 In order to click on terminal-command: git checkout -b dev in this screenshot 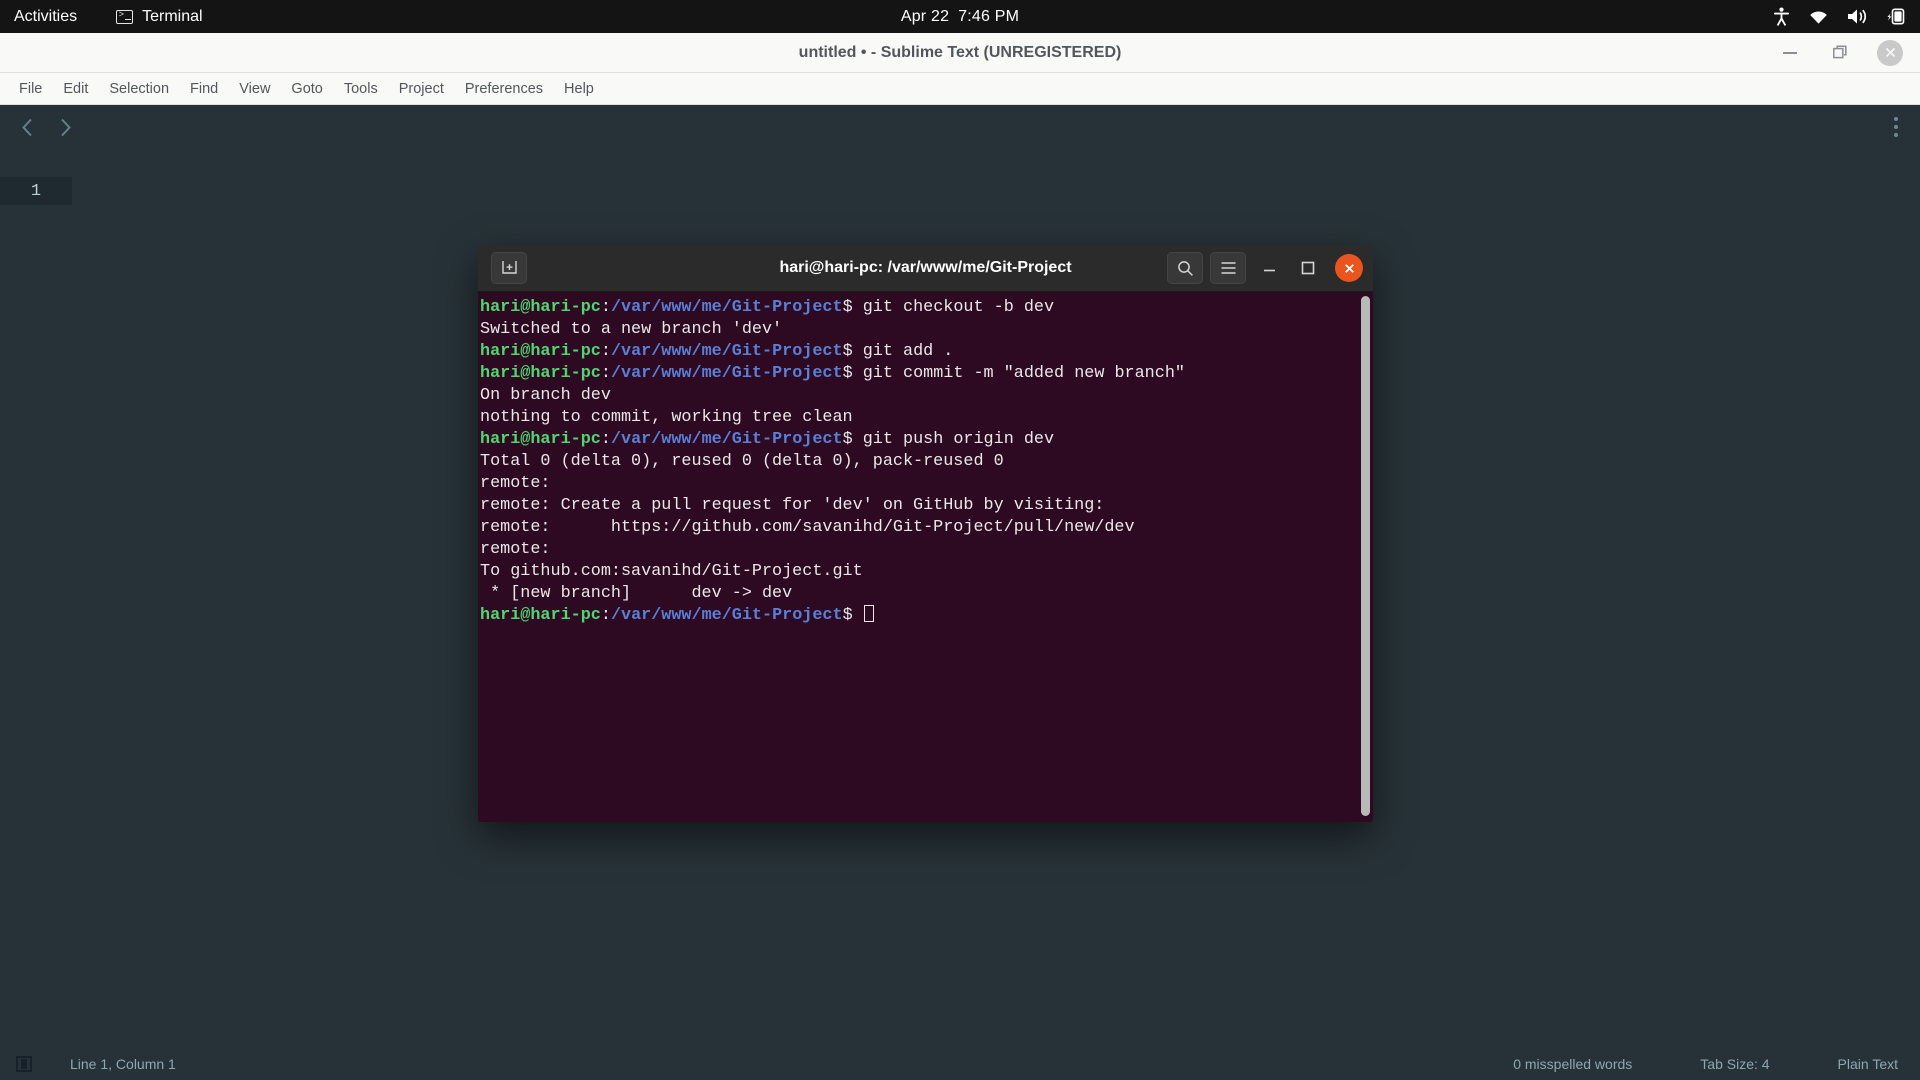, I will do `click(953, 307)`.